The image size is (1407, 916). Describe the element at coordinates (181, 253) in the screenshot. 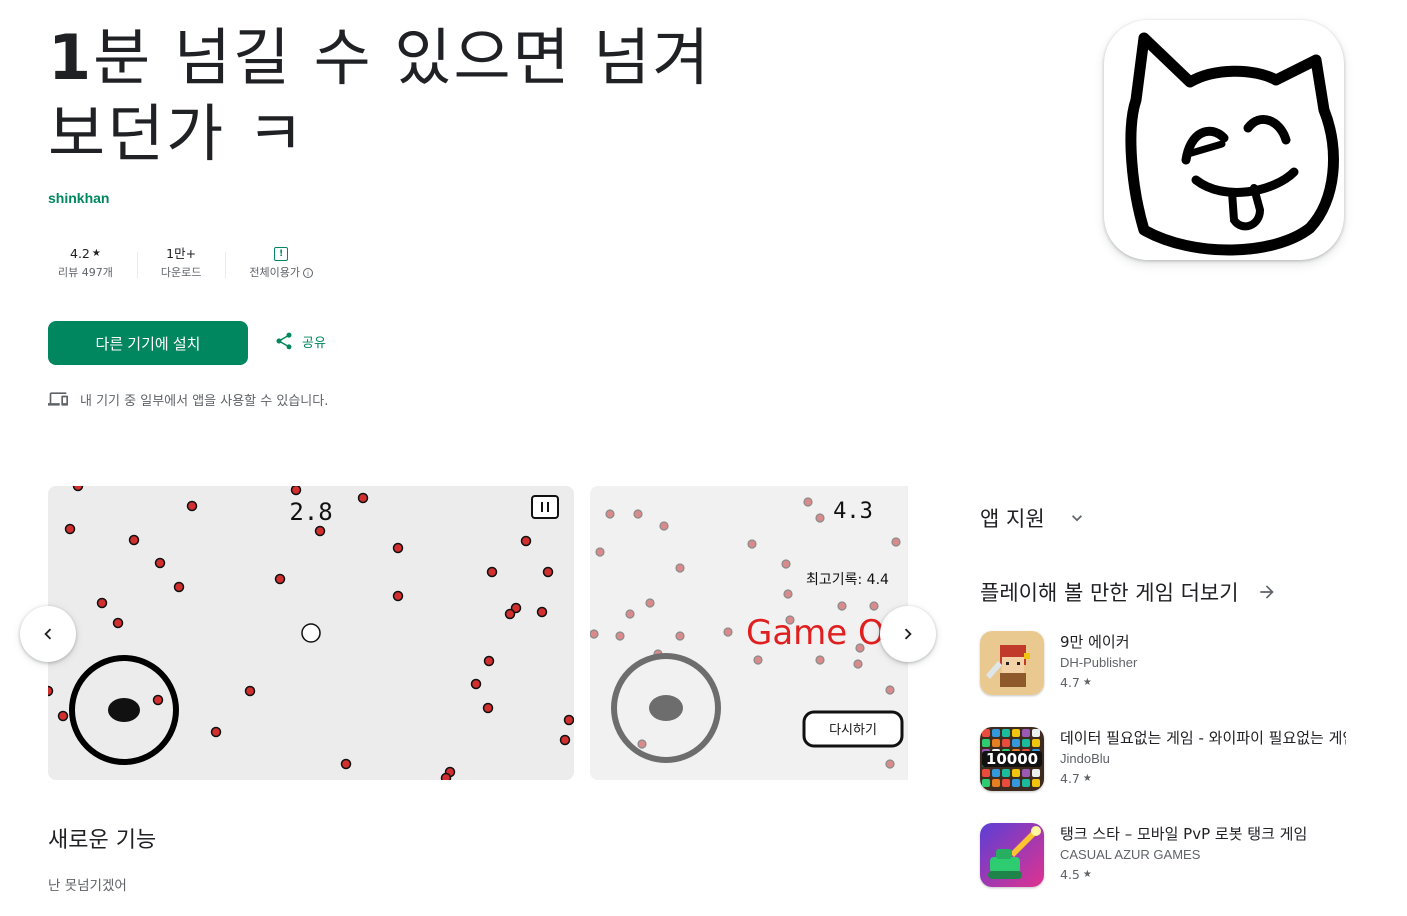

I see `downloads-value: 1만+` at that location.